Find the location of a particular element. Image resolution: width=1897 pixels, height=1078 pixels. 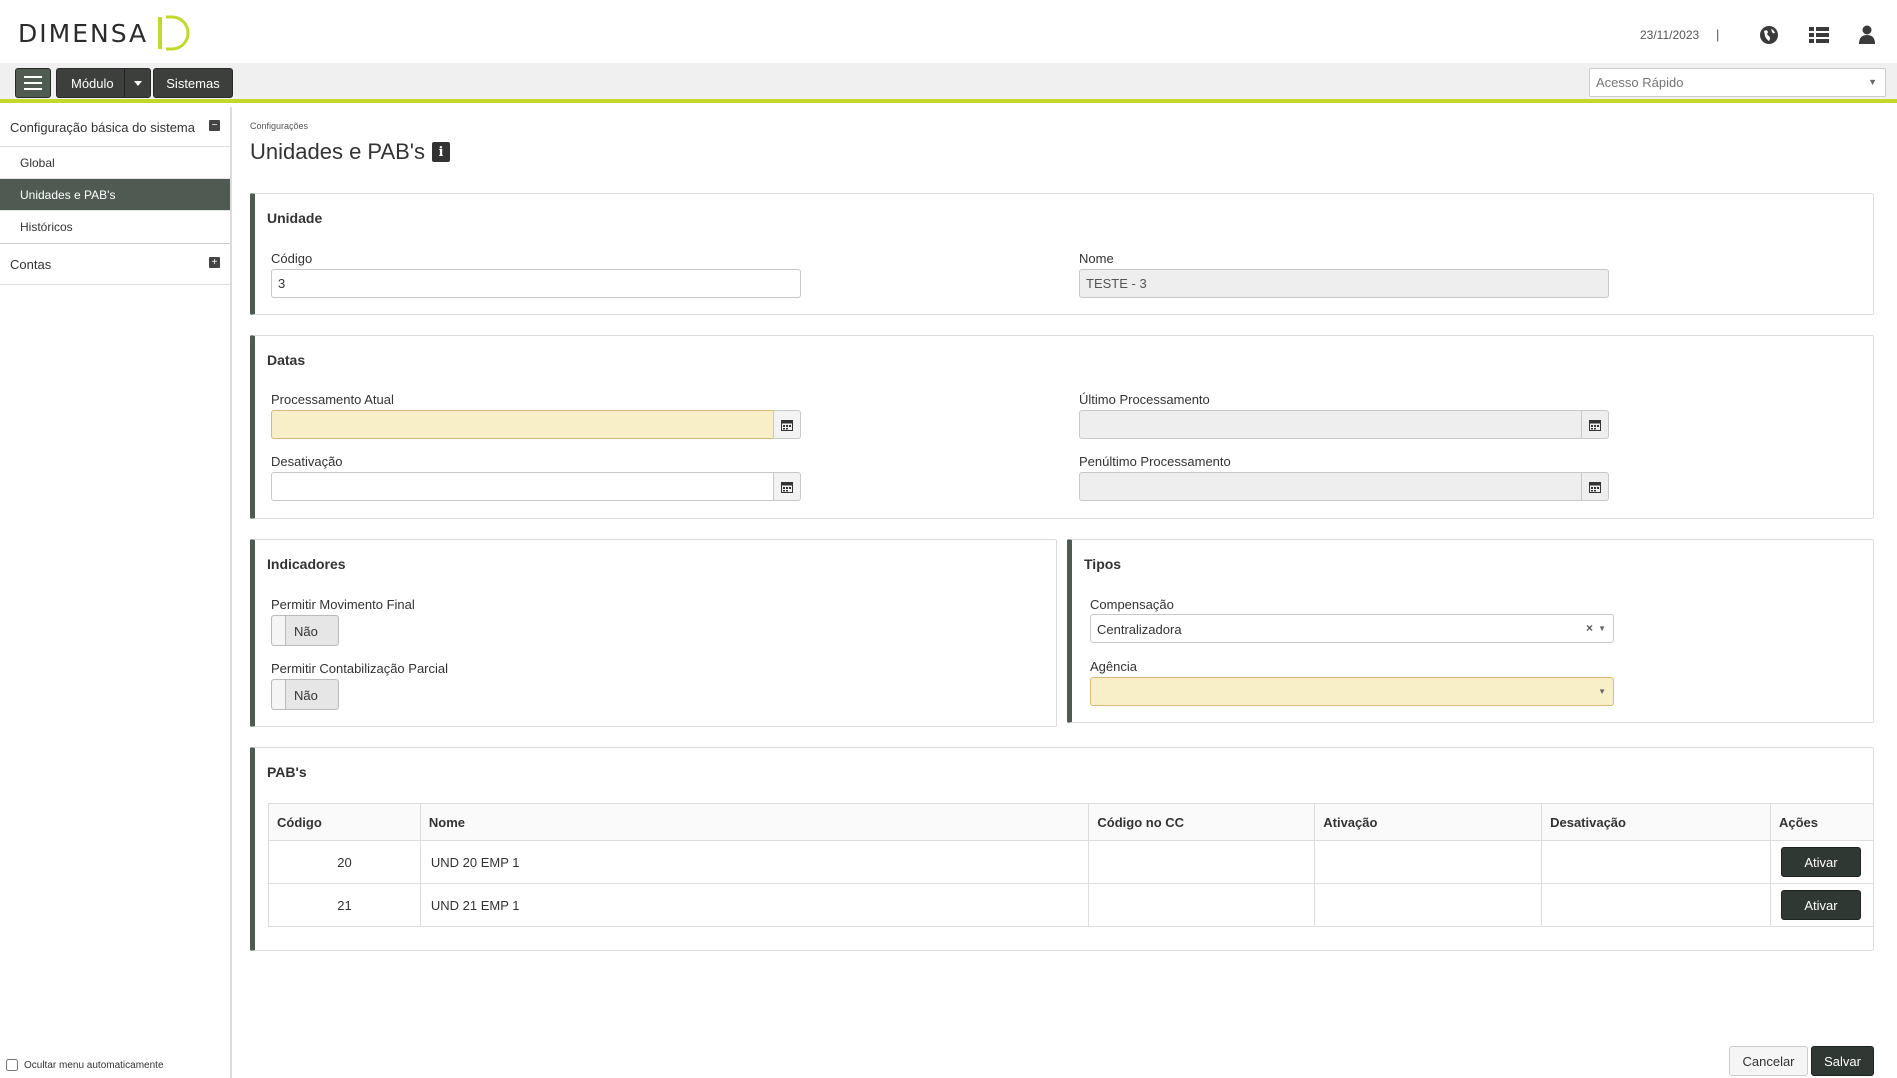

penultimo-proc-input is located at coordinates (1331, 486).